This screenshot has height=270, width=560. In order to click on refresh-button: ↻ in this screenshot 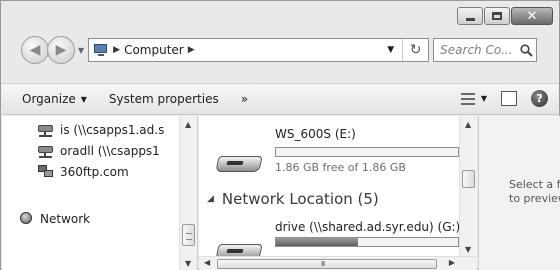, I will do `click(415, 50)`.